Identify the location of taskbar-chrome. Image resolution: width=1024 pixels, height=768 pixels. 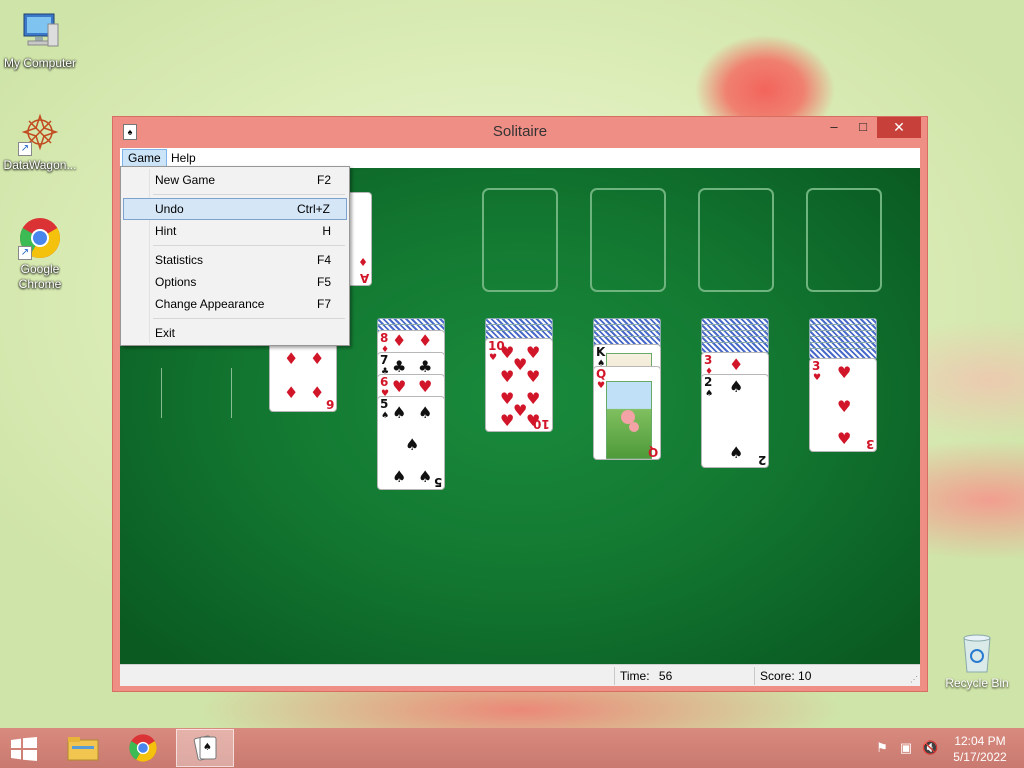
(143, 748).